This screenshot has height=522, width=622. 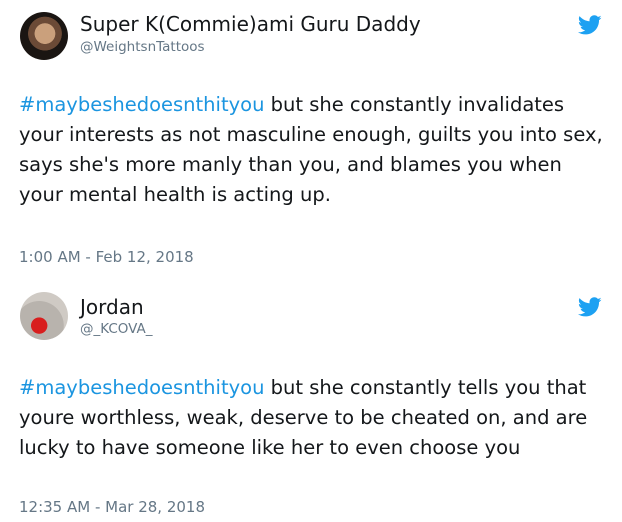 I want to click on user-handle: @WeightsnTattoos, so click(x=142, y=47).